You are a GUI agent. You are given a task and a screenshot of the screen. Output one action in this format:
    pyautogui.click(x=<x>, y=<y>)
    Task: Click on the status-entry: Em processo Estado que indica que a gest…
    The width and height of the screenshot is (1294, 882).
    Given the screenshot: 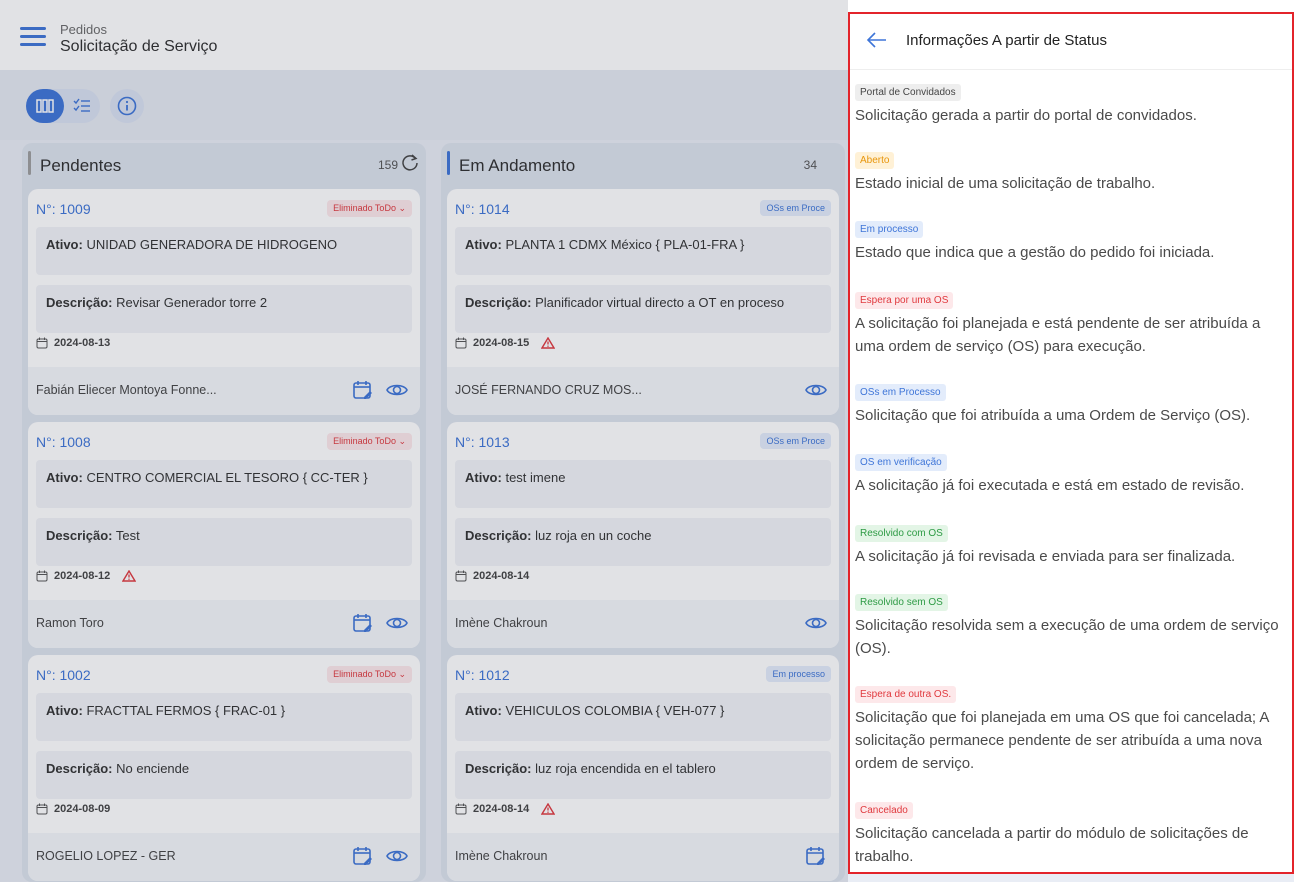 What is the action you would take?
    pyautogui.click(x=1071, y=241)
    